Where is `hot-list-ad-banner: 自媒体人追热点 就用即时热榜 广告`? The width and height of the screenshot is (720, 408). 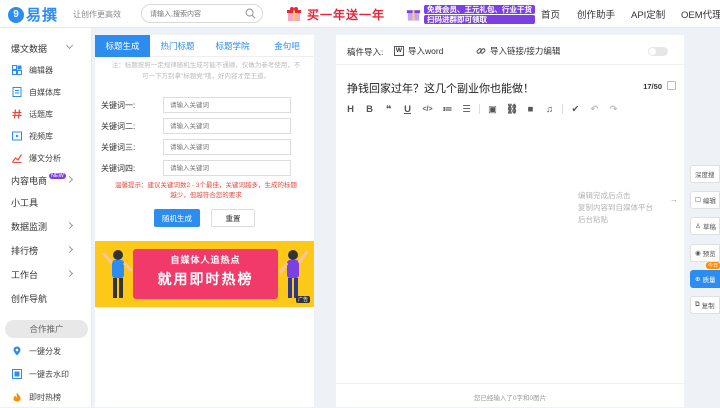
hot-list-ad-banner: 自媒体人追热点 就用即时热榜 广告 is located at coordinates (204, 274).